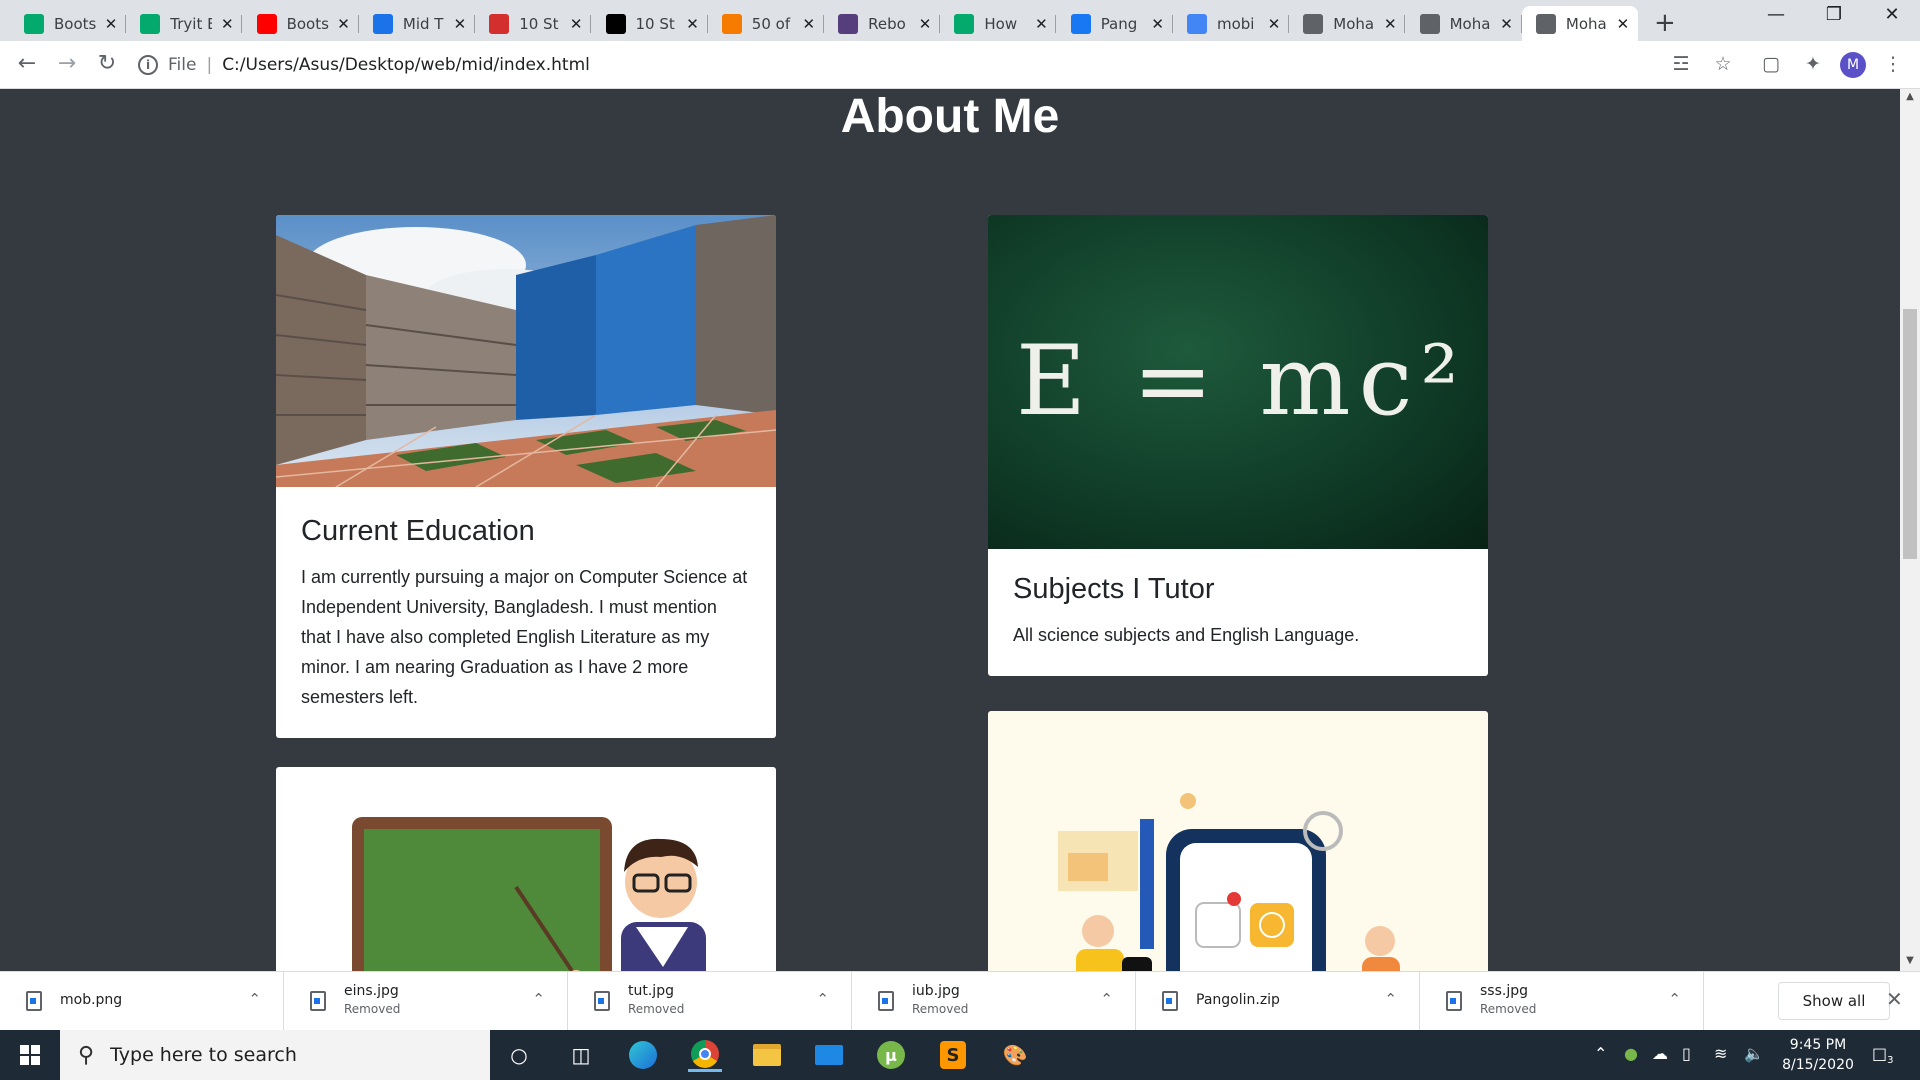 The width and height of the screenshot is (1920, 1080). What do you see at coordinates (1015, 1055) in the screenshot?
I see `paint-icon: 🎨` at bounding box center [1015, 1055].